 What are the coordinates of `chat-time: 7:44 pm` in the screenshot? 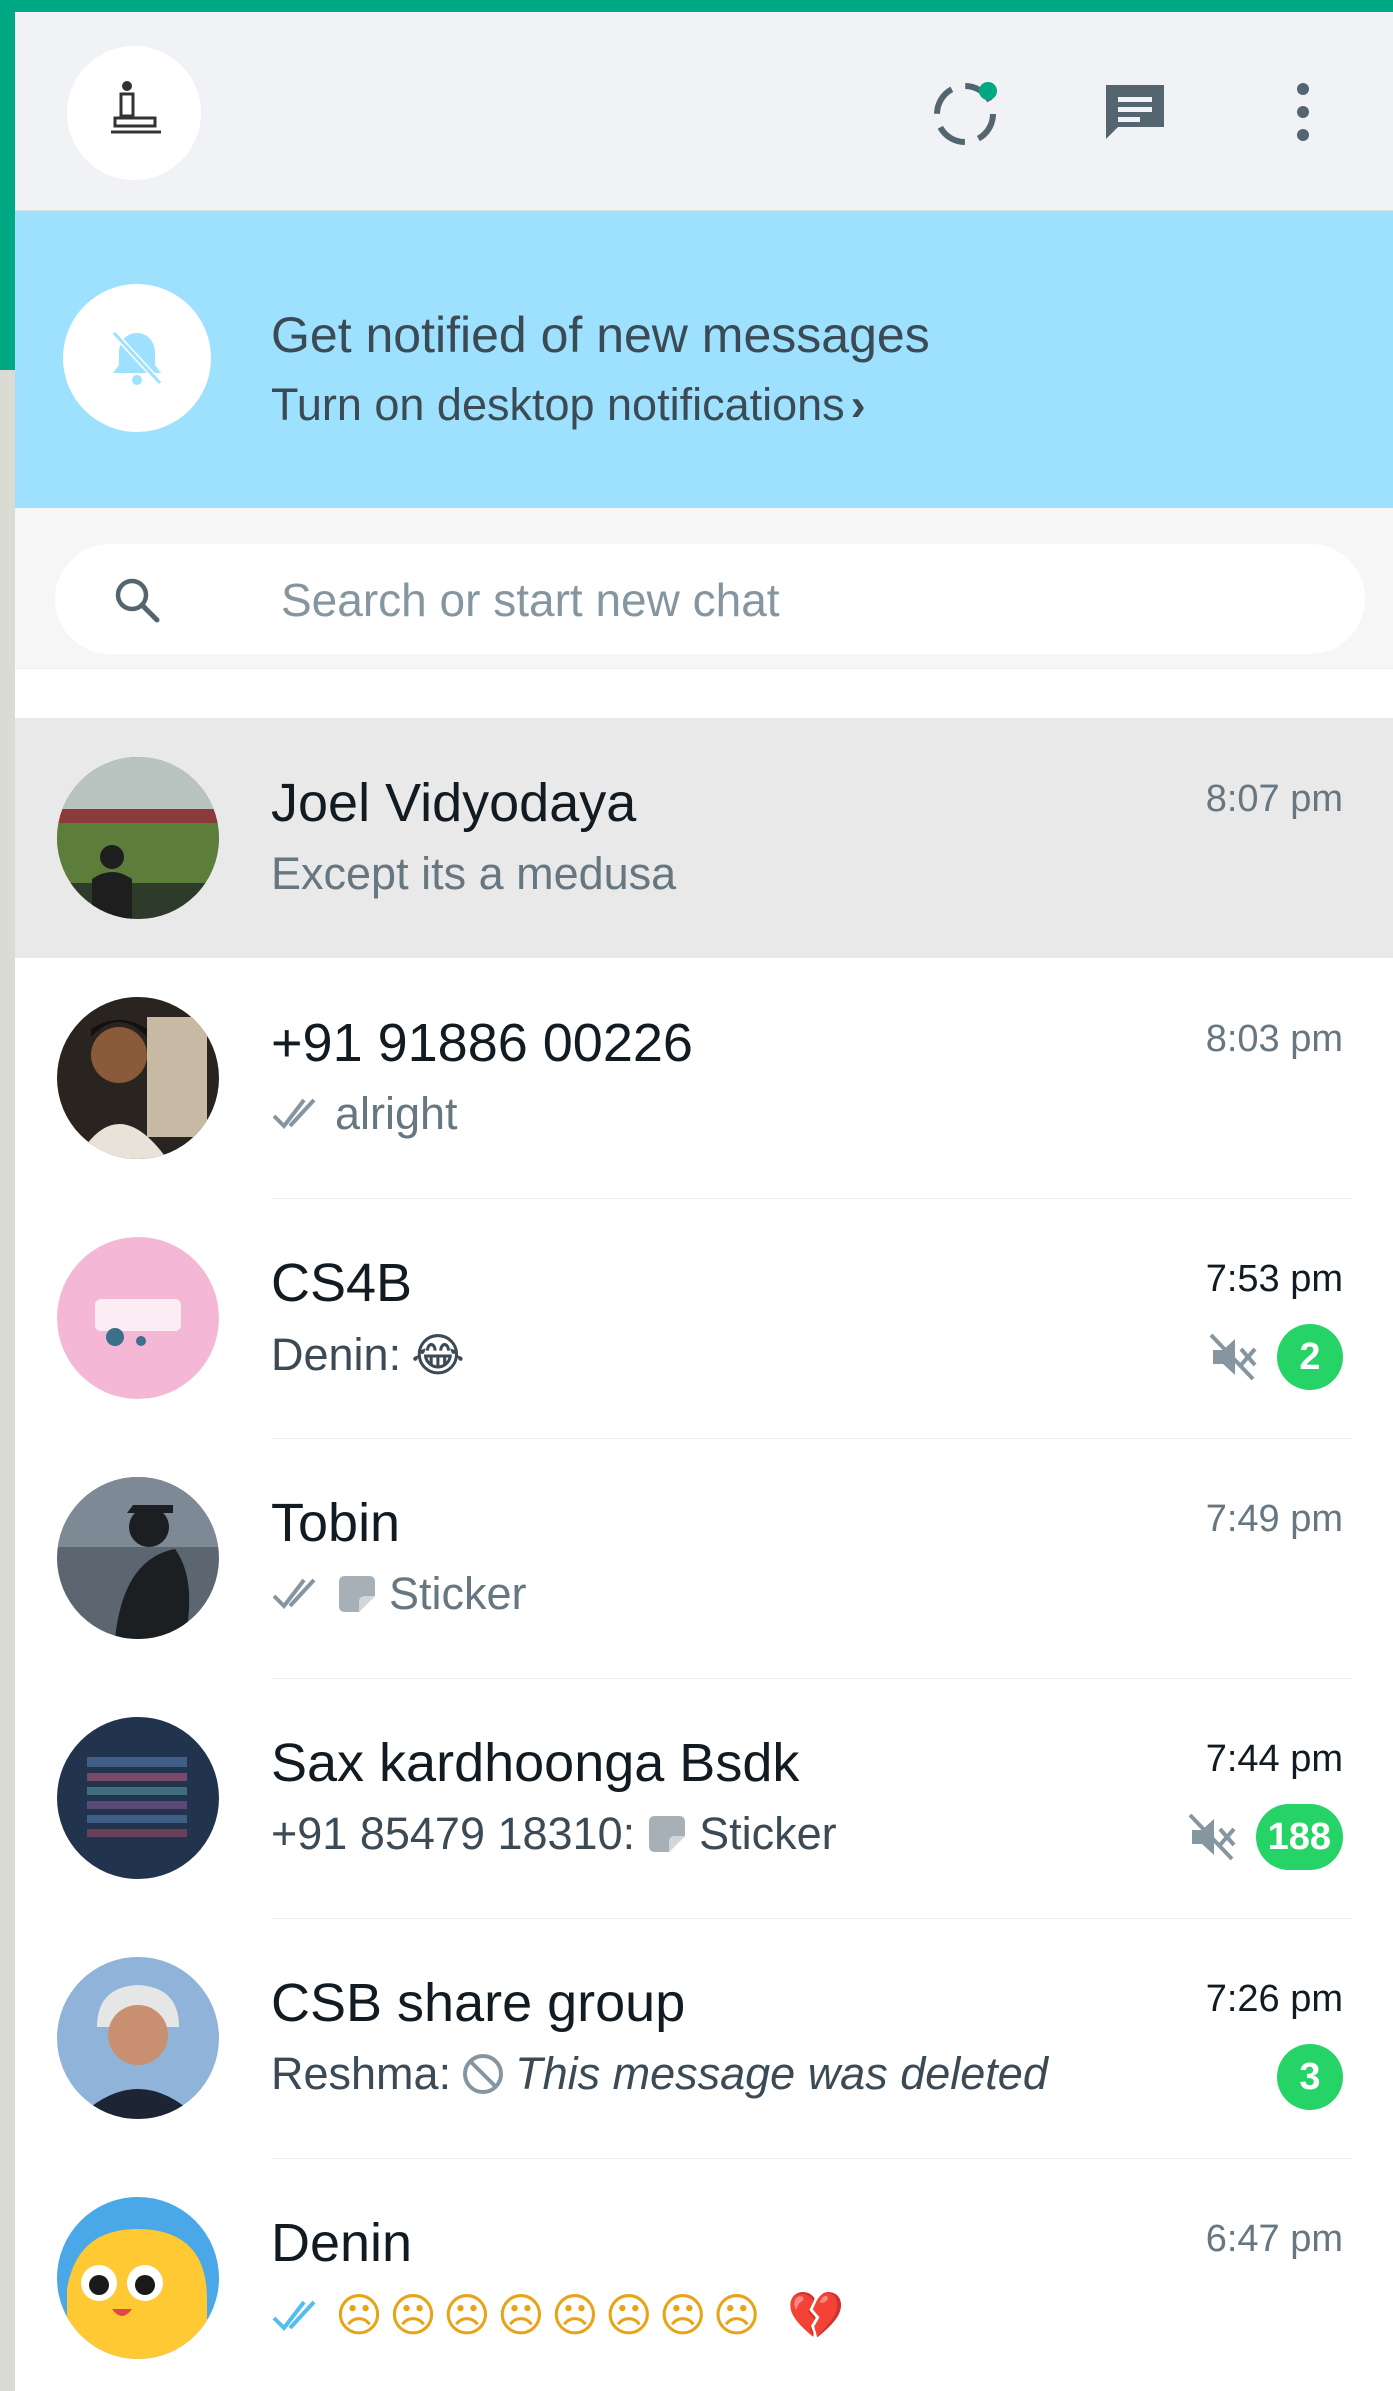 It's located at (1274, 1759).